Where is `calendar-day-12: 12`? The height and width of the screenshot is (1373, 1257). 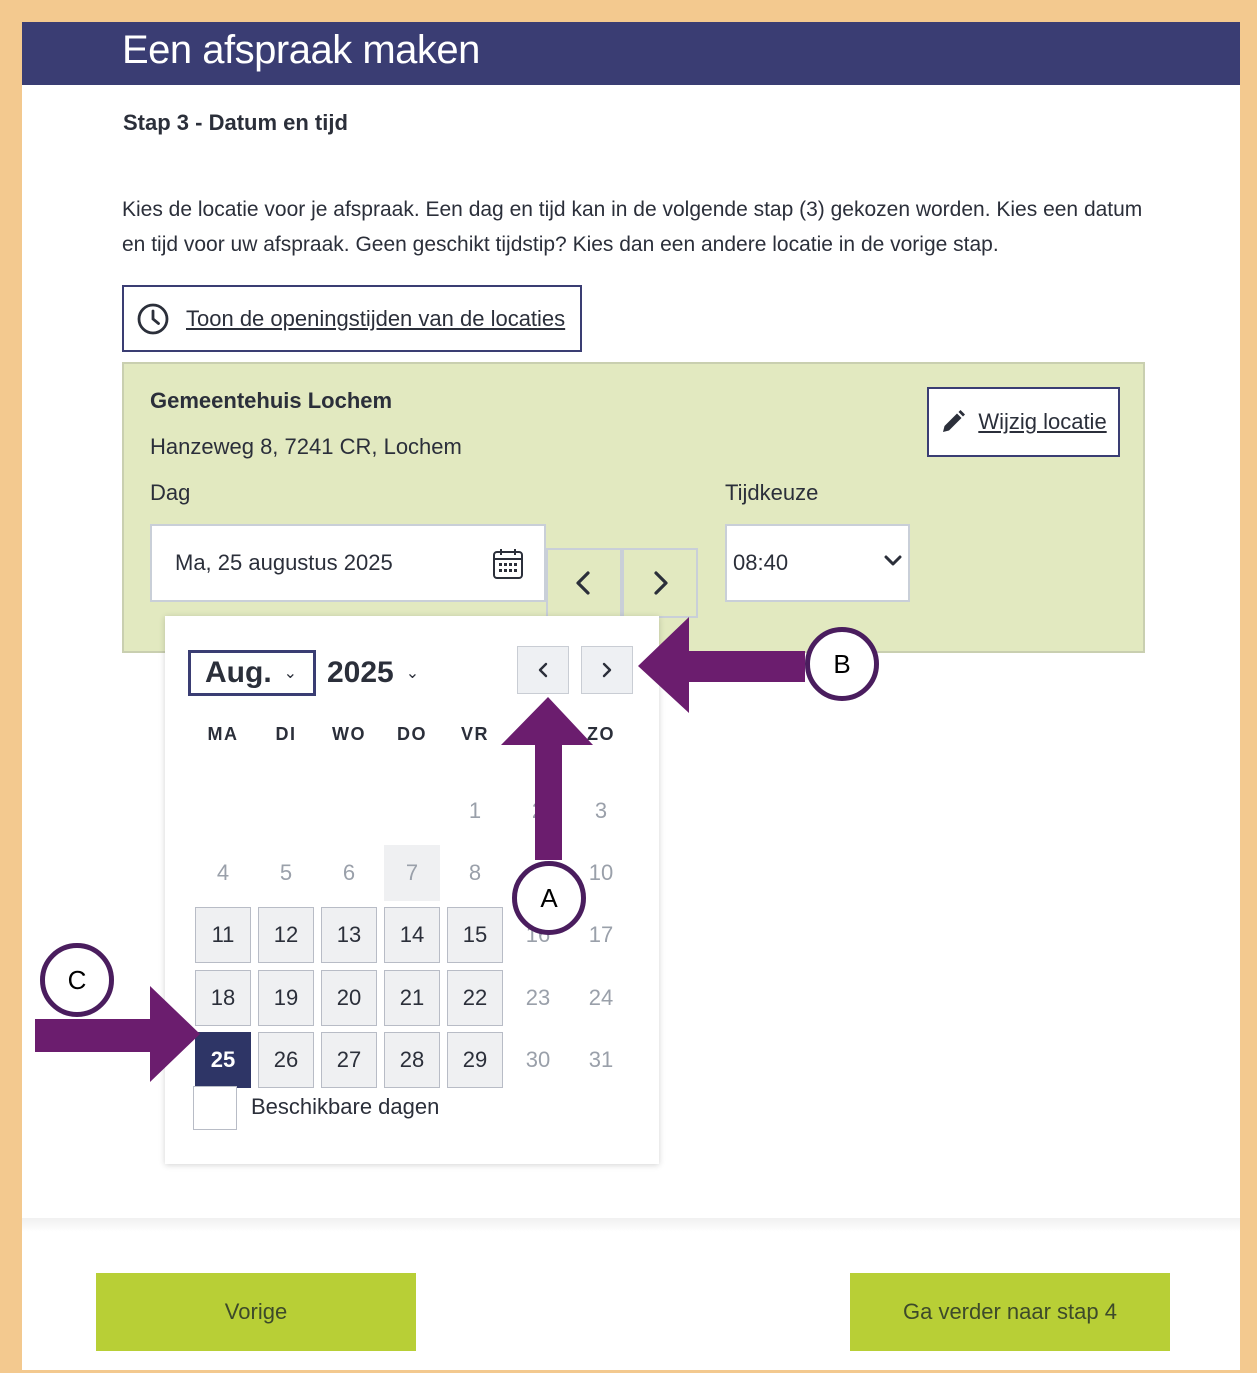 calendar-day-12: 12 is located at coordinates (286, 935).